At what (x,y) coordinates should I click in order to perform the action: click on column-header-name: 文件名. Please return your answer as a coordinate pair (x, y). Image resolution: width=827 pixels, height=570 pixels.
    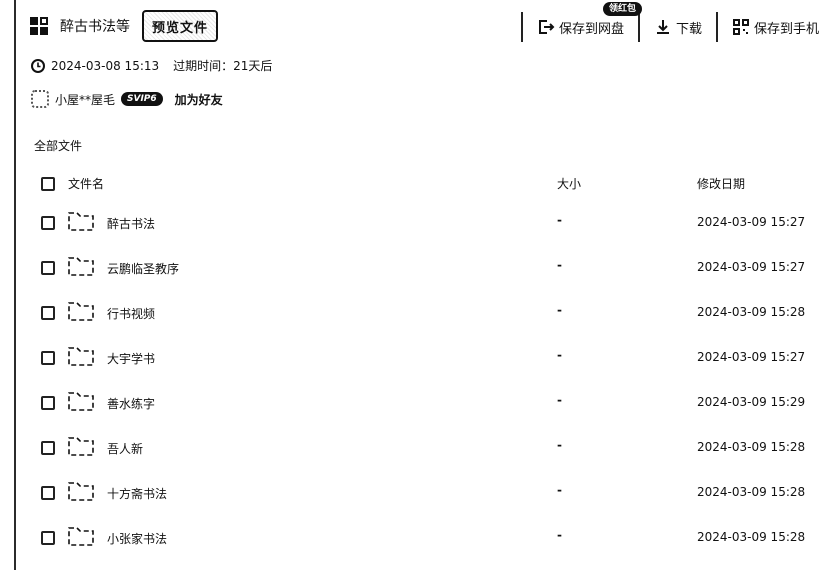
    Looking at the image, I should click on (86, 183).